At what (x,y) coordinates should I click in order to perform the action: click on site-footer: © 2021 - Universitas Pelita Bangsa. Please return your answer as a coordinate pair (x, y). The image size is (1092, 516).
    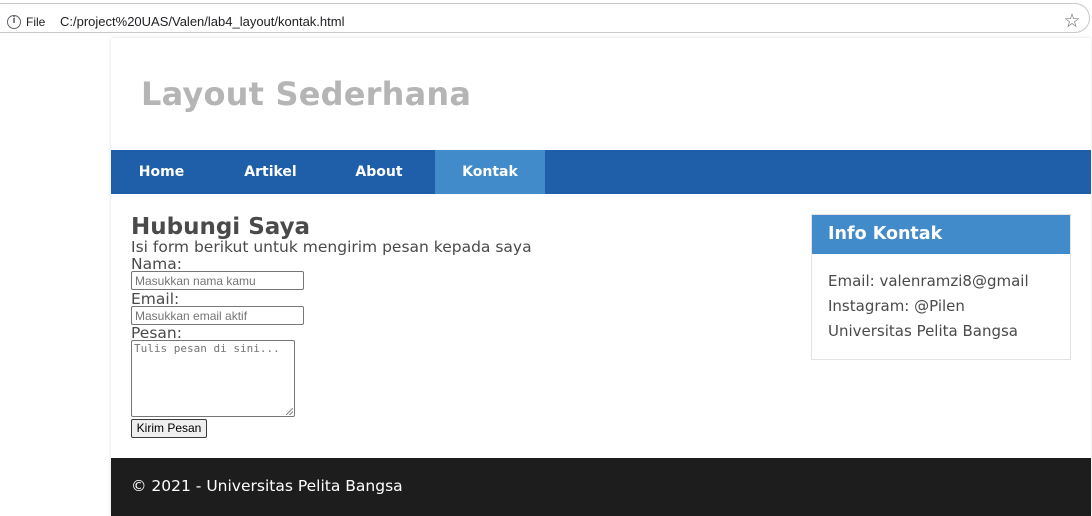
    Looking at the image, I should click on (601, 487).